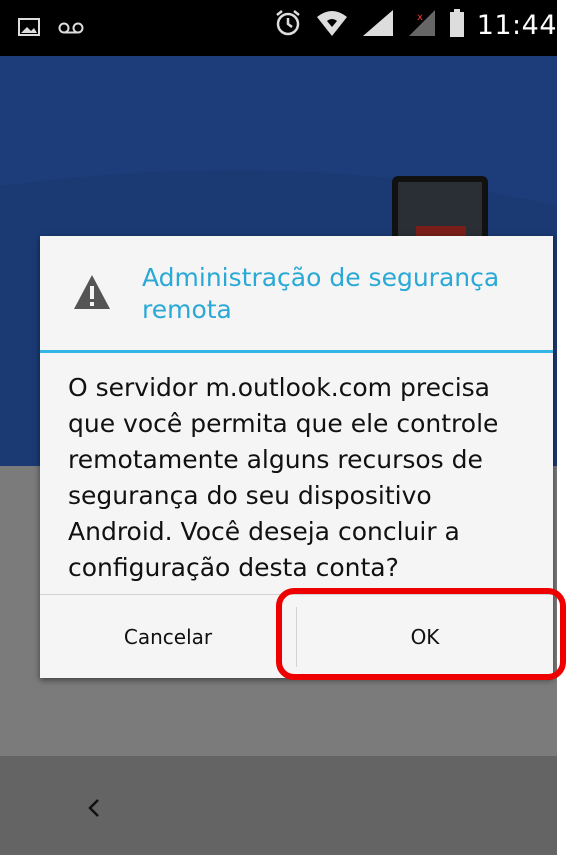 The image size is (569, 855). I want to click on ok-highlight-annotation, so click(421, 634).